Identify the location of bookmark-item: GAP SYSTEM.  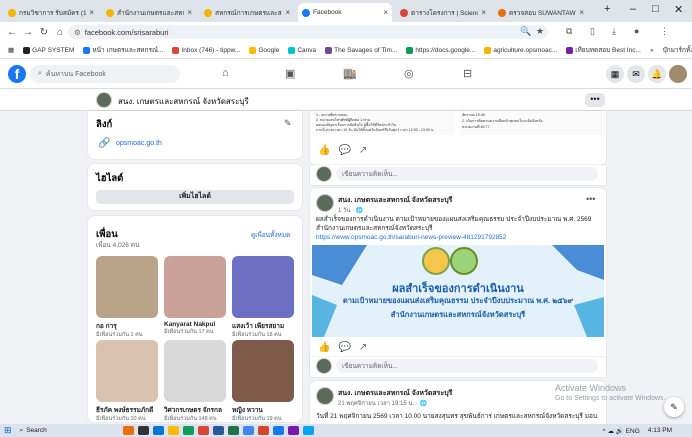
(48, 50).